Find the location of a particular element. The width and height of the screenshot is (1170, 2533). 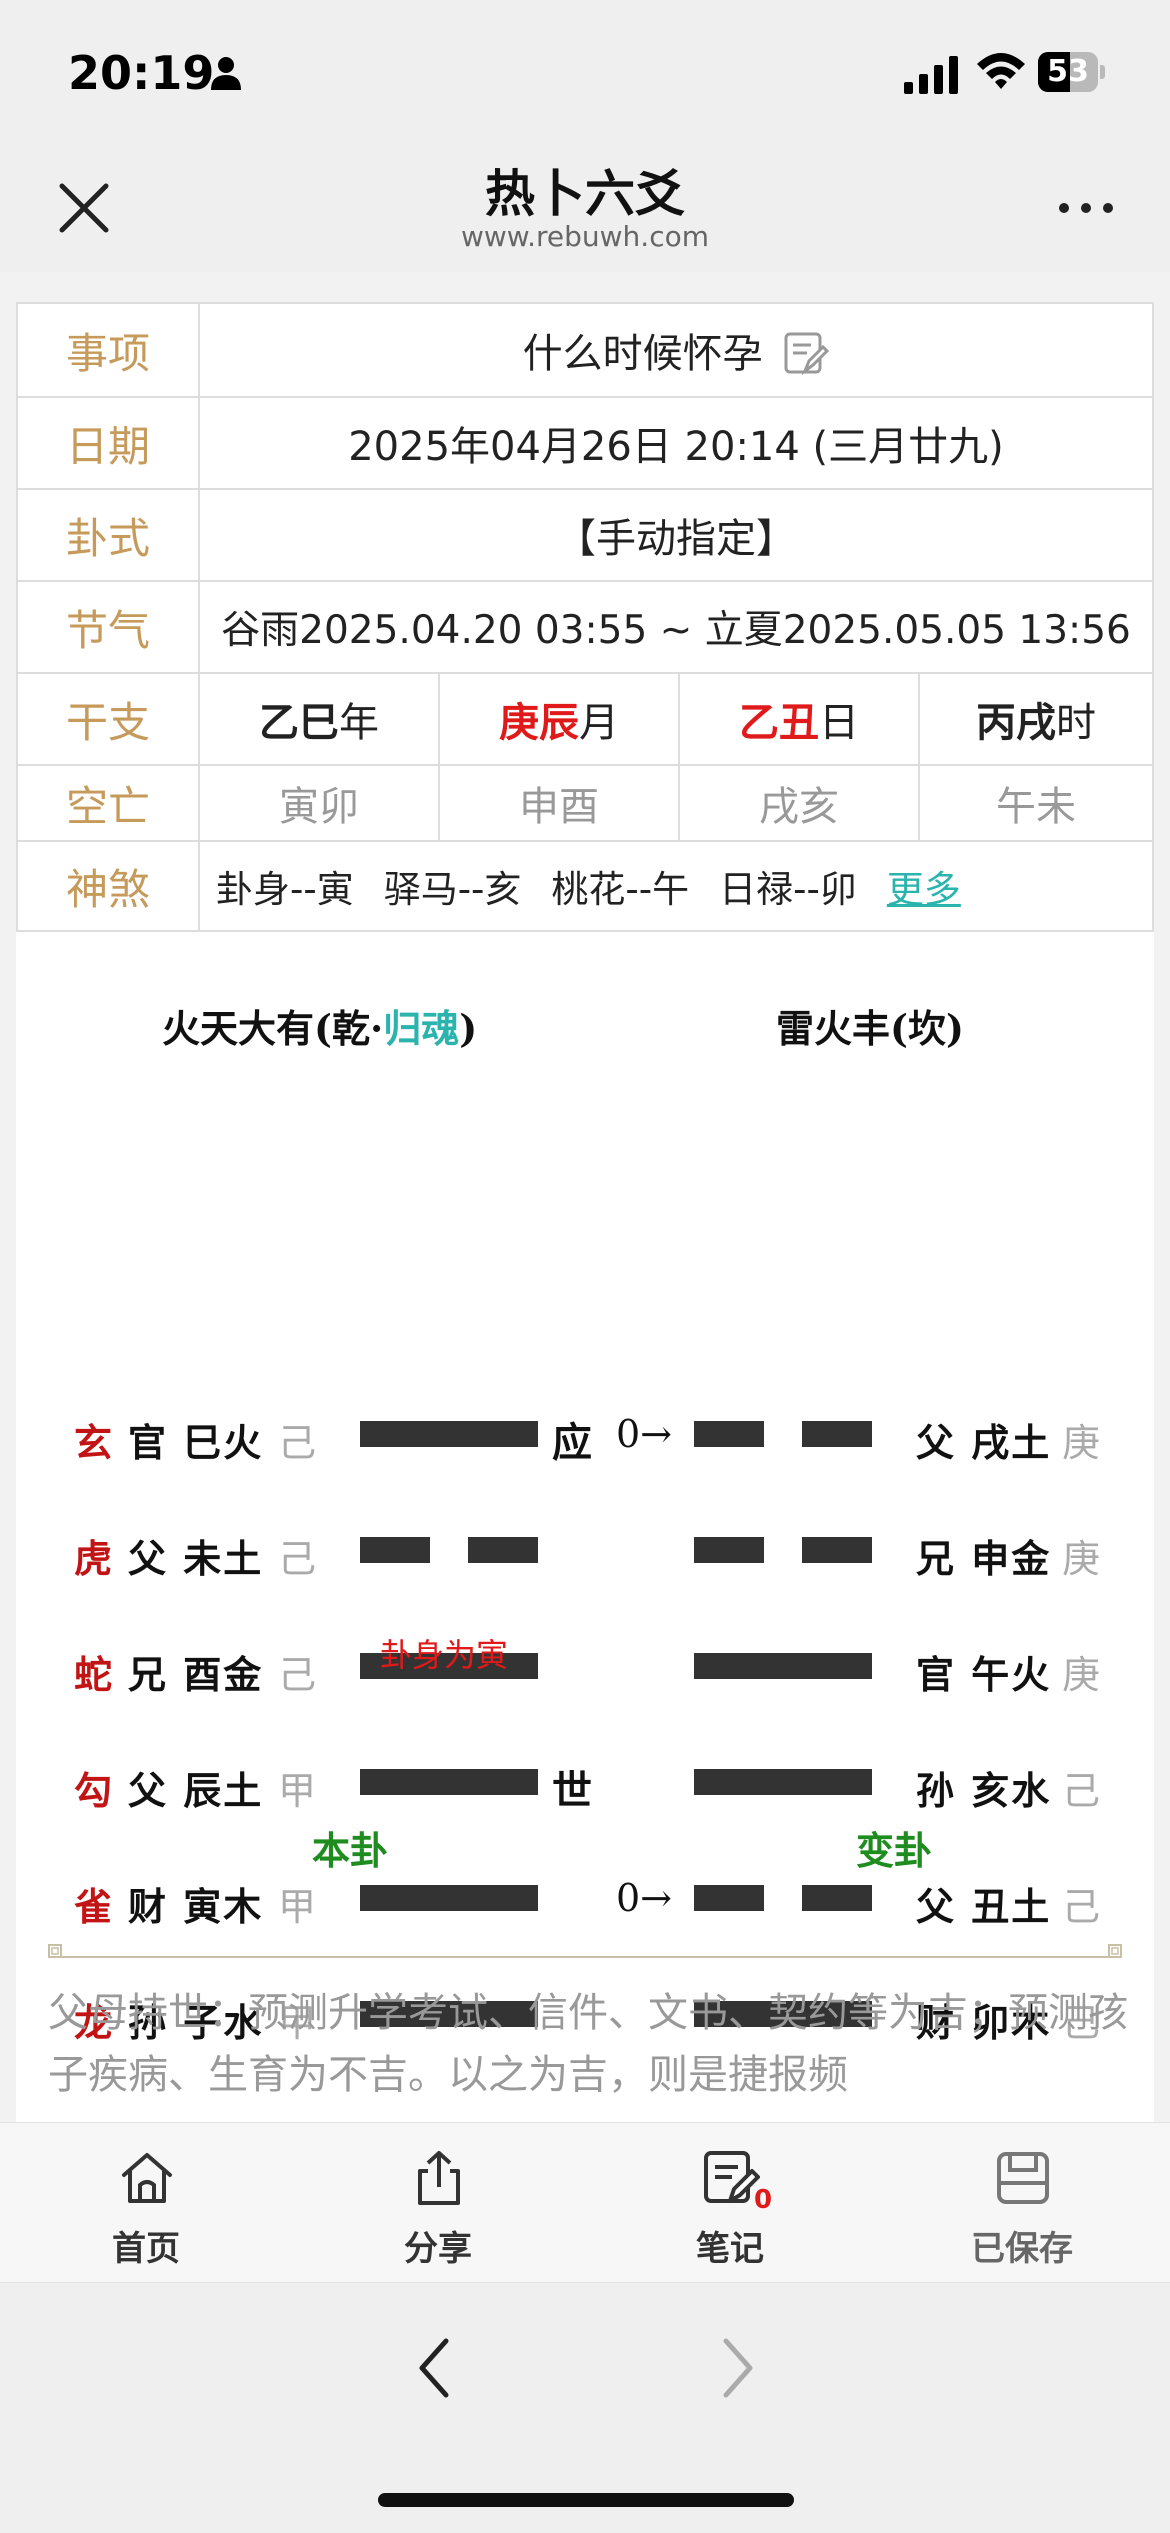

tab-notes: 0 笔记 is located at coordinates (730, 2203).